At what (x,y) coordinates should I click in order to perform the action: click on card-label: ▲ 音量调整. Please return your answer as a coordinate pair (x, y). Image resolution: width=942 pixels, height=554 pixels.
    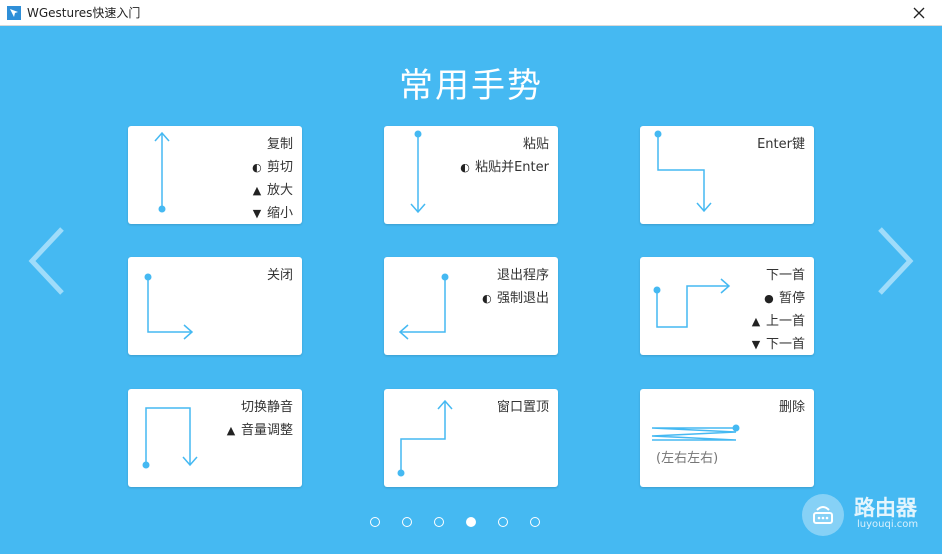
    Looking at the image, I should click on (258, 430).